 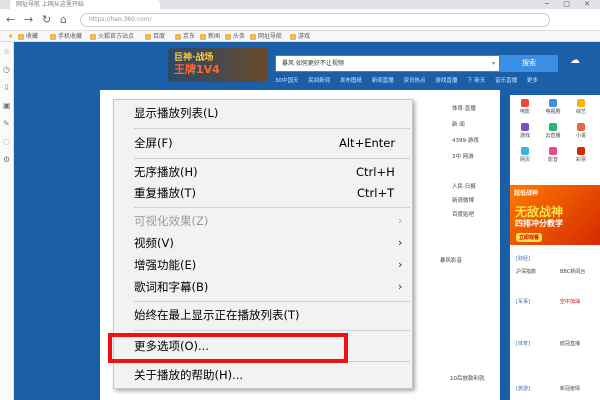 I want to click on menu-item-always-on-top: 始终在最上显示正在播放列表(T), so click(x=217, y=315).